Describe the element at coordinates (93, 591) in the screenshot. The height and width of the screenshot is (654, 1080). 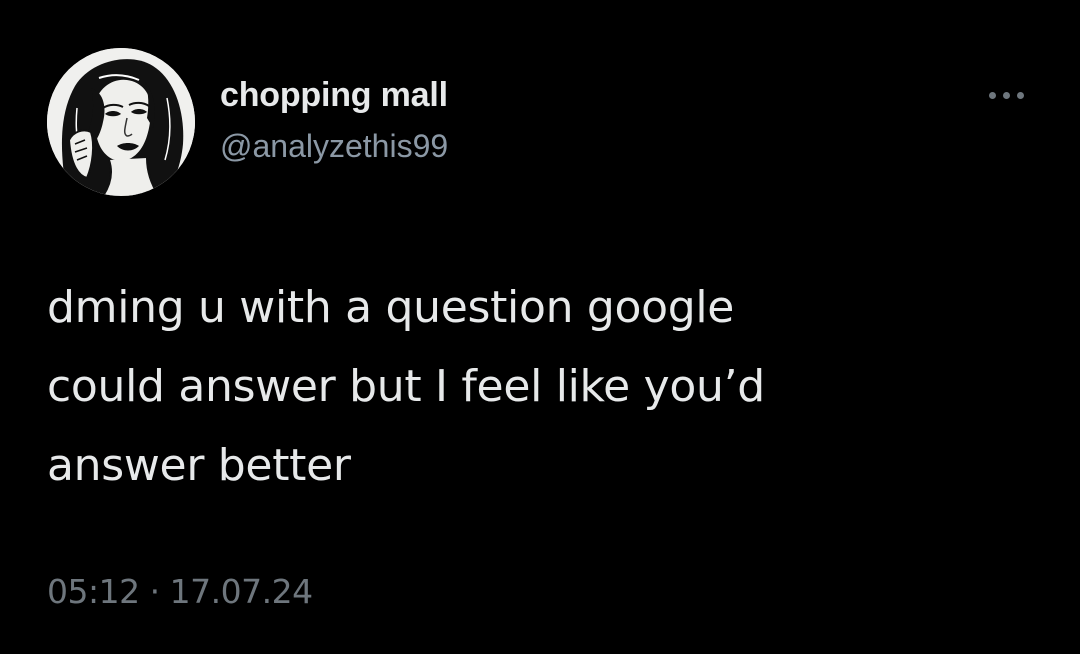
I see `tweet-time: 05:12` at that location.